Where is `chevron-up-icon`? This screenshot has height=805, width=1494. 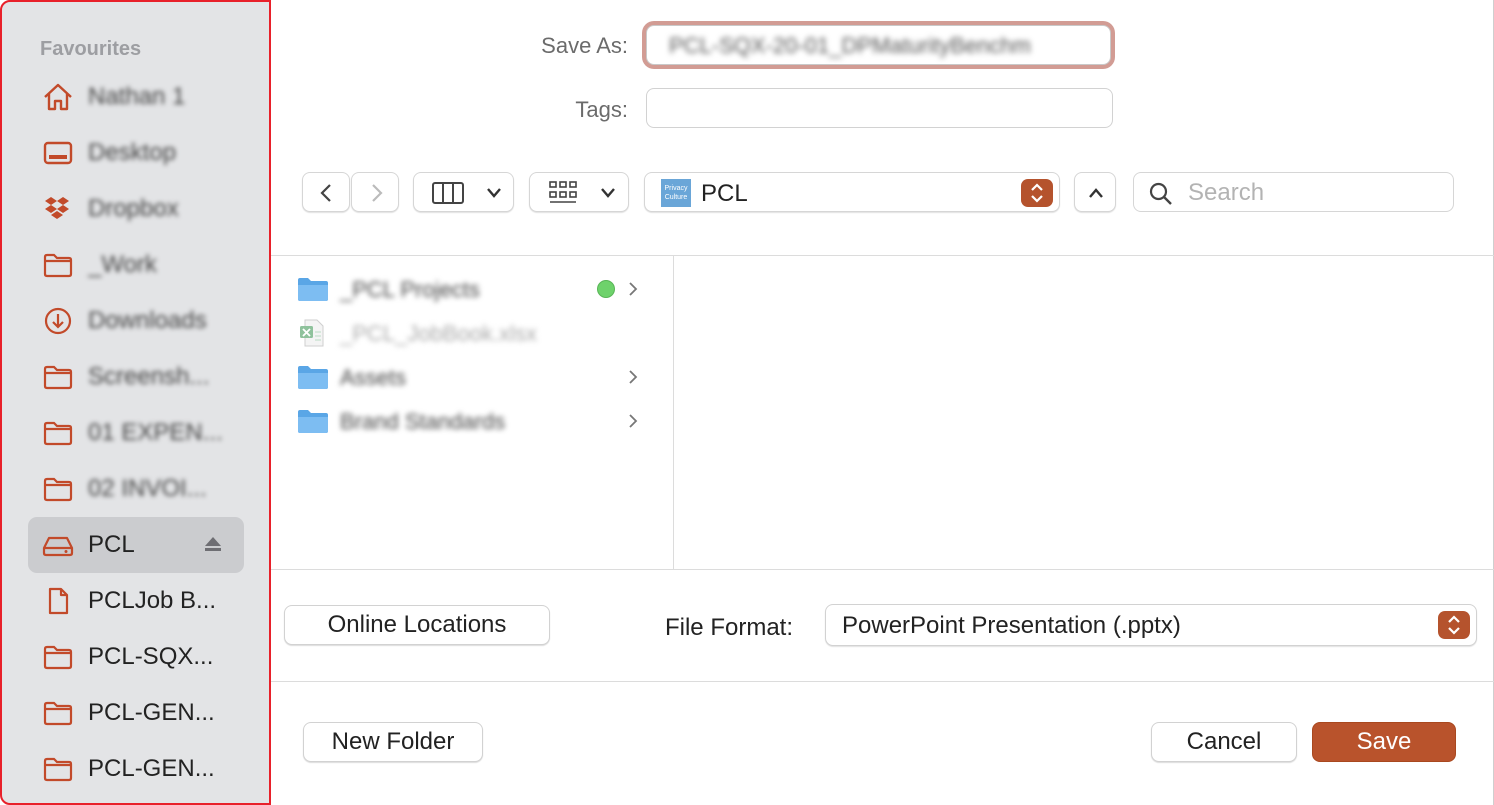
chevron-up-icon is located at coordinates (1096, 193).